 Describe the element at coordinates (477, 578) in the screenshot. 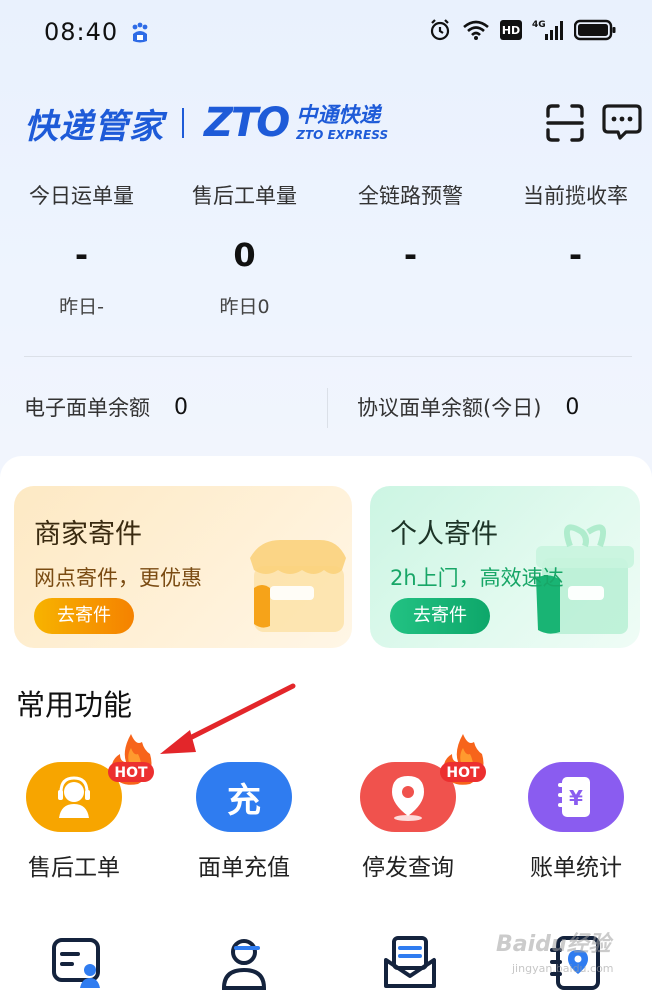

I see `promo-desc: 2h上门，高效速达` at that location.